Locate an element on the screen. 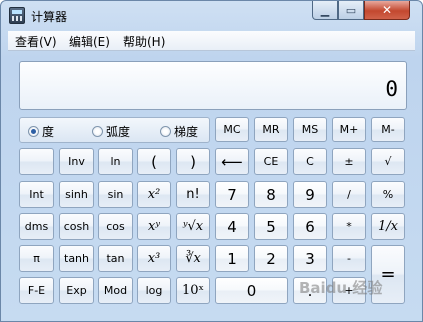 The image size is (423, 322). digit-9-button: 9 is located at coordinates (310, 194).